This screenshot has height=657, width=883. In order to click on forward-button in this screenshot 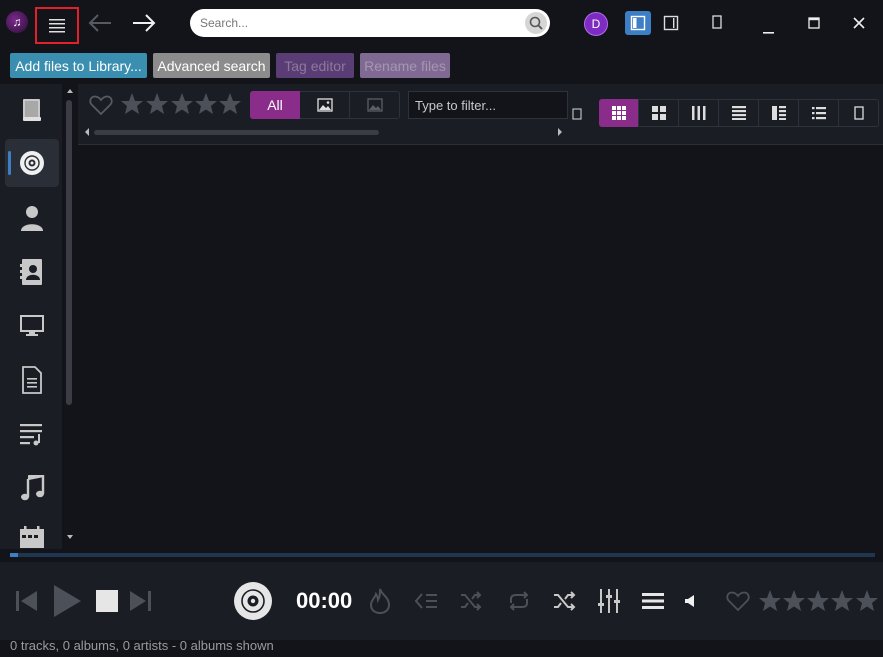, I will do `click(144, 23)`.